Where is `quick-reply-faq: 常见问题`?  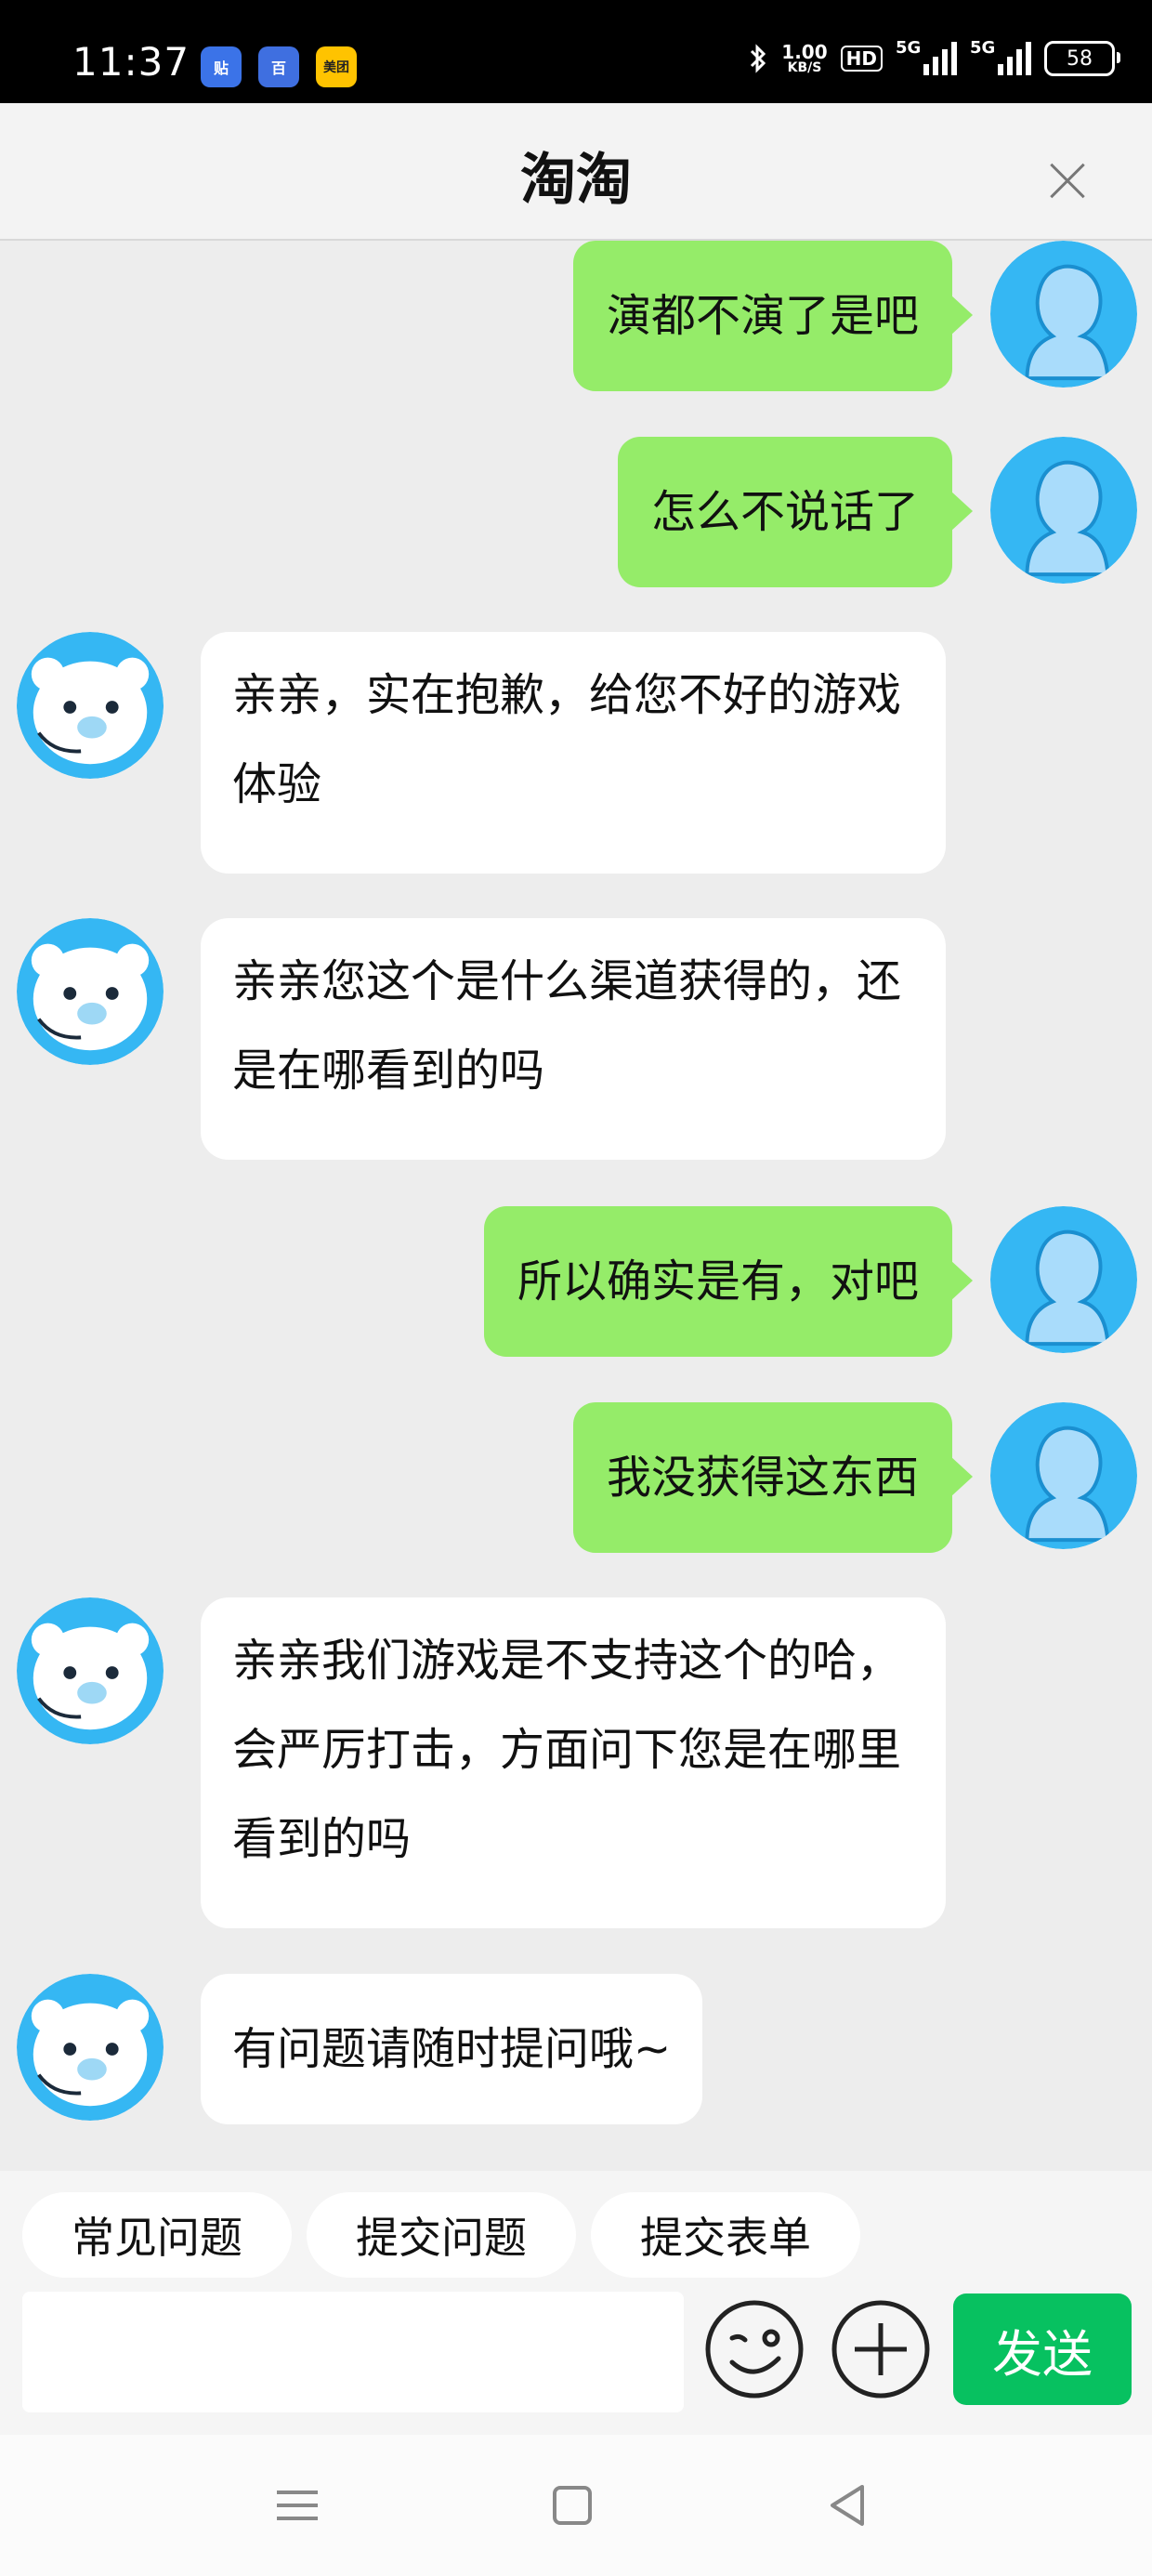 quick-reply-faq: 常见问题 is located at coordinates (157, 2235).